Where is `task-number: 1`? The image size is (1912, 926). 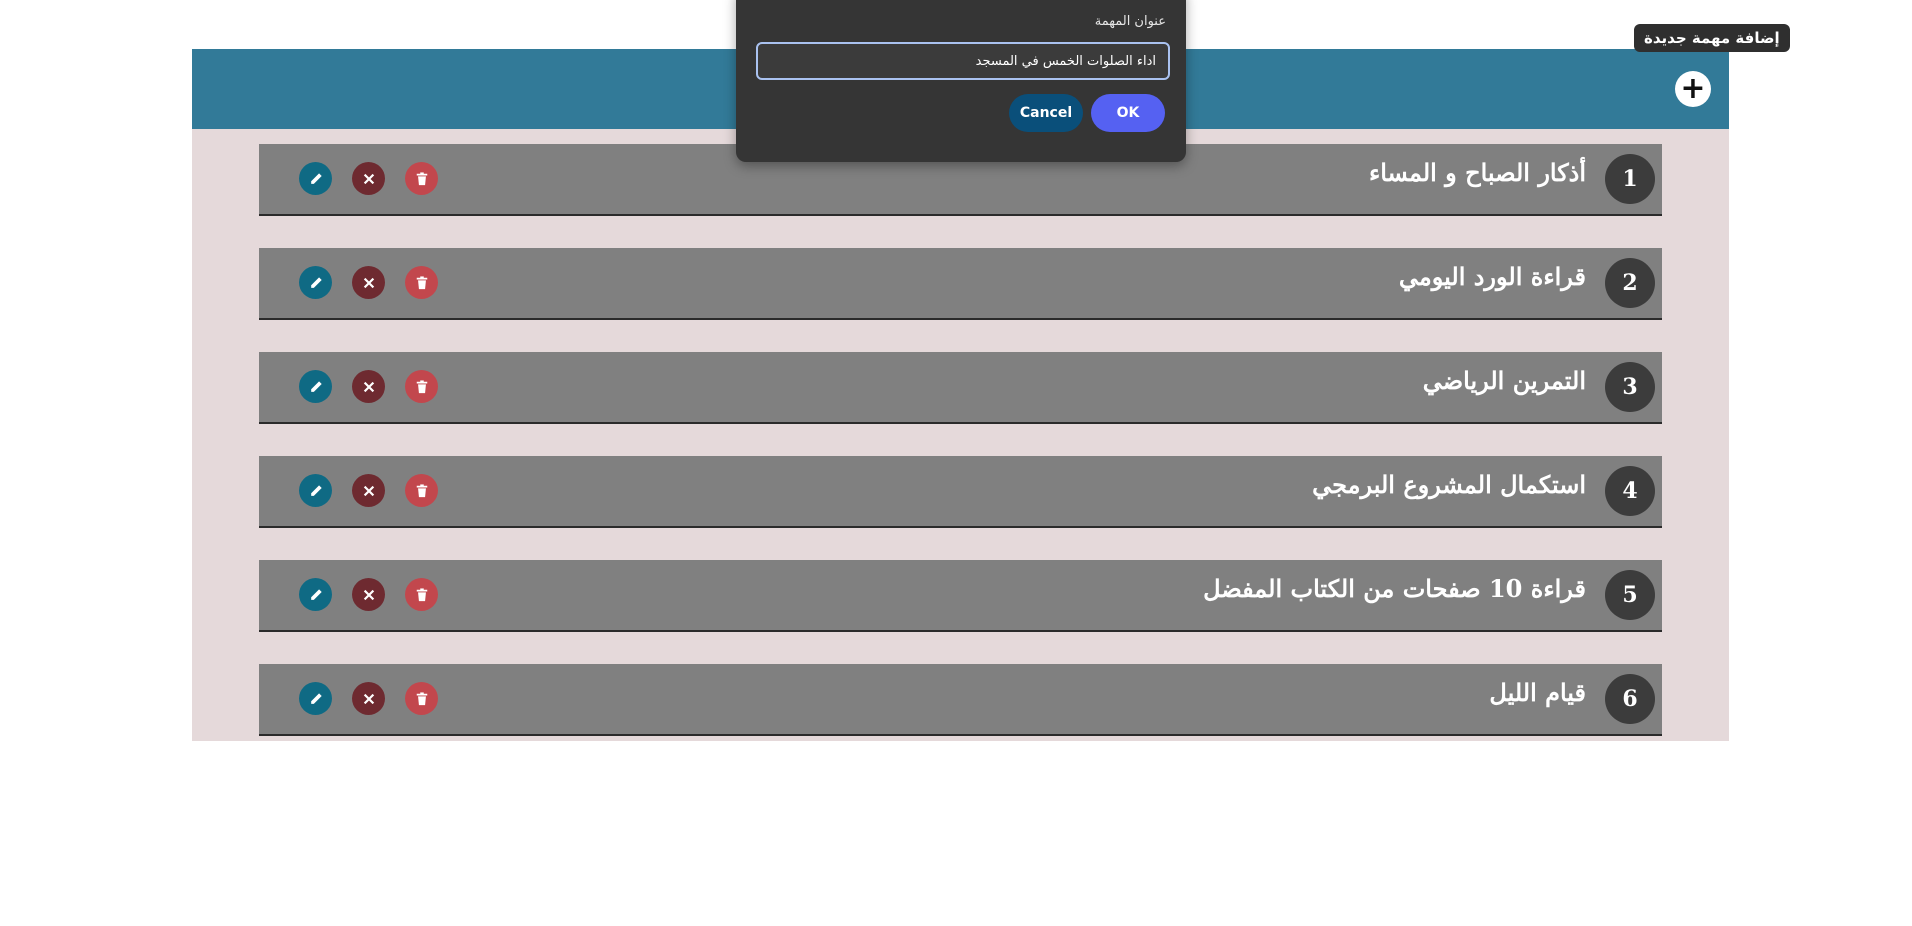
task-number: 1 is located at coordinates (1630, 179).